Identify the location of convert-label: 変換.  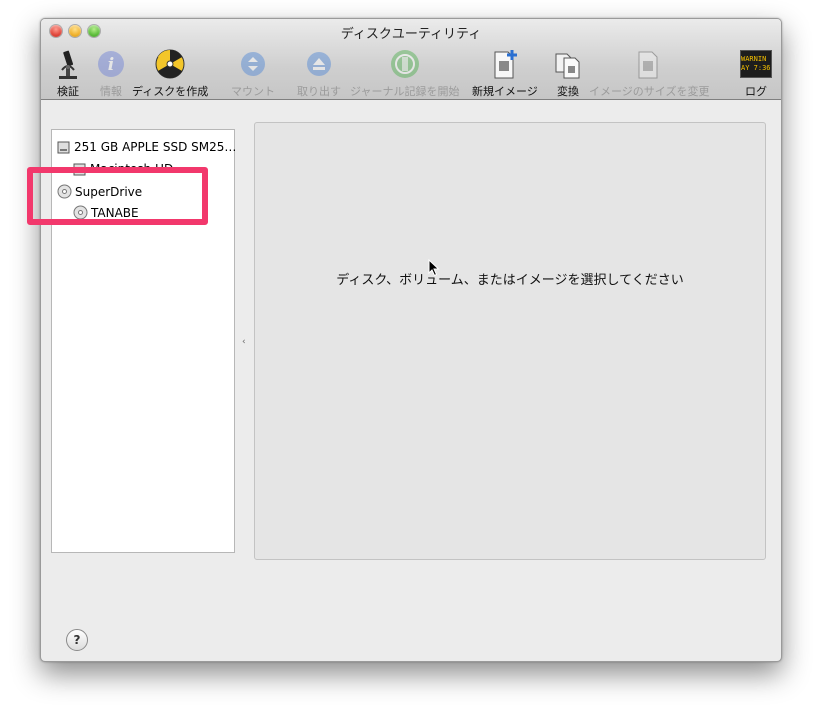
(568, 91).